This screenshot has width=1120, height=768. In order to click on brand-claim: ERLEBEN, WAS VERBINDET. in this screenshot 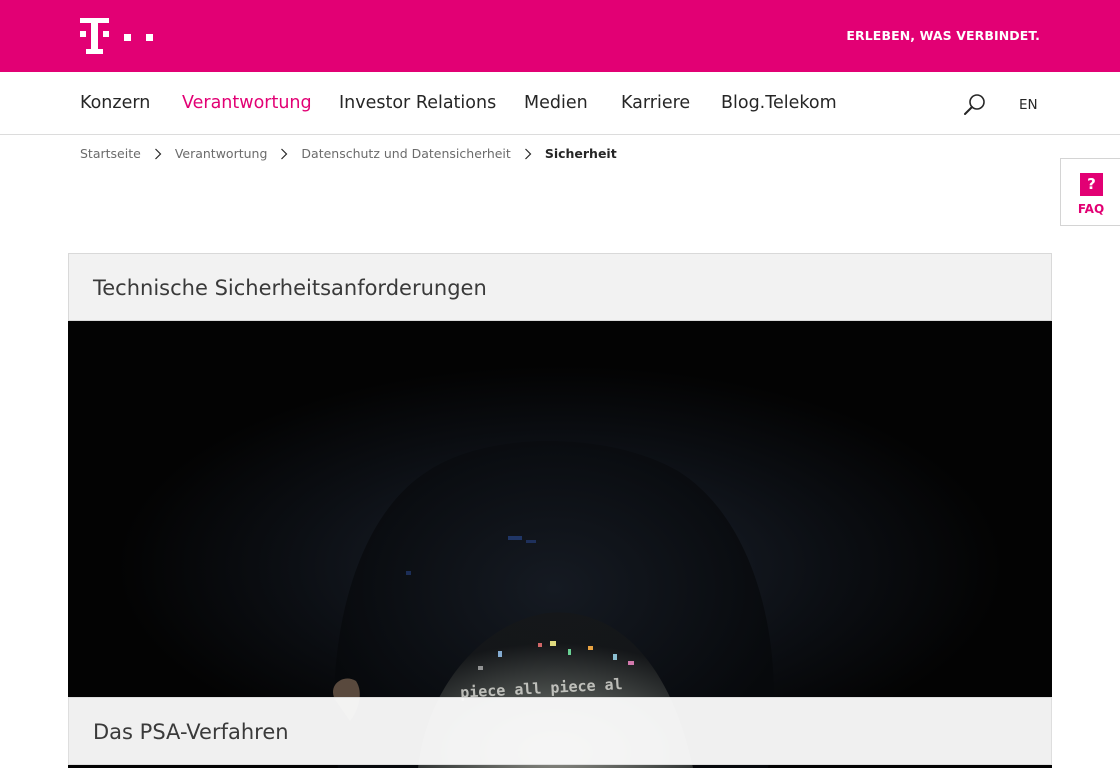, I will do `click(943, 35)`.